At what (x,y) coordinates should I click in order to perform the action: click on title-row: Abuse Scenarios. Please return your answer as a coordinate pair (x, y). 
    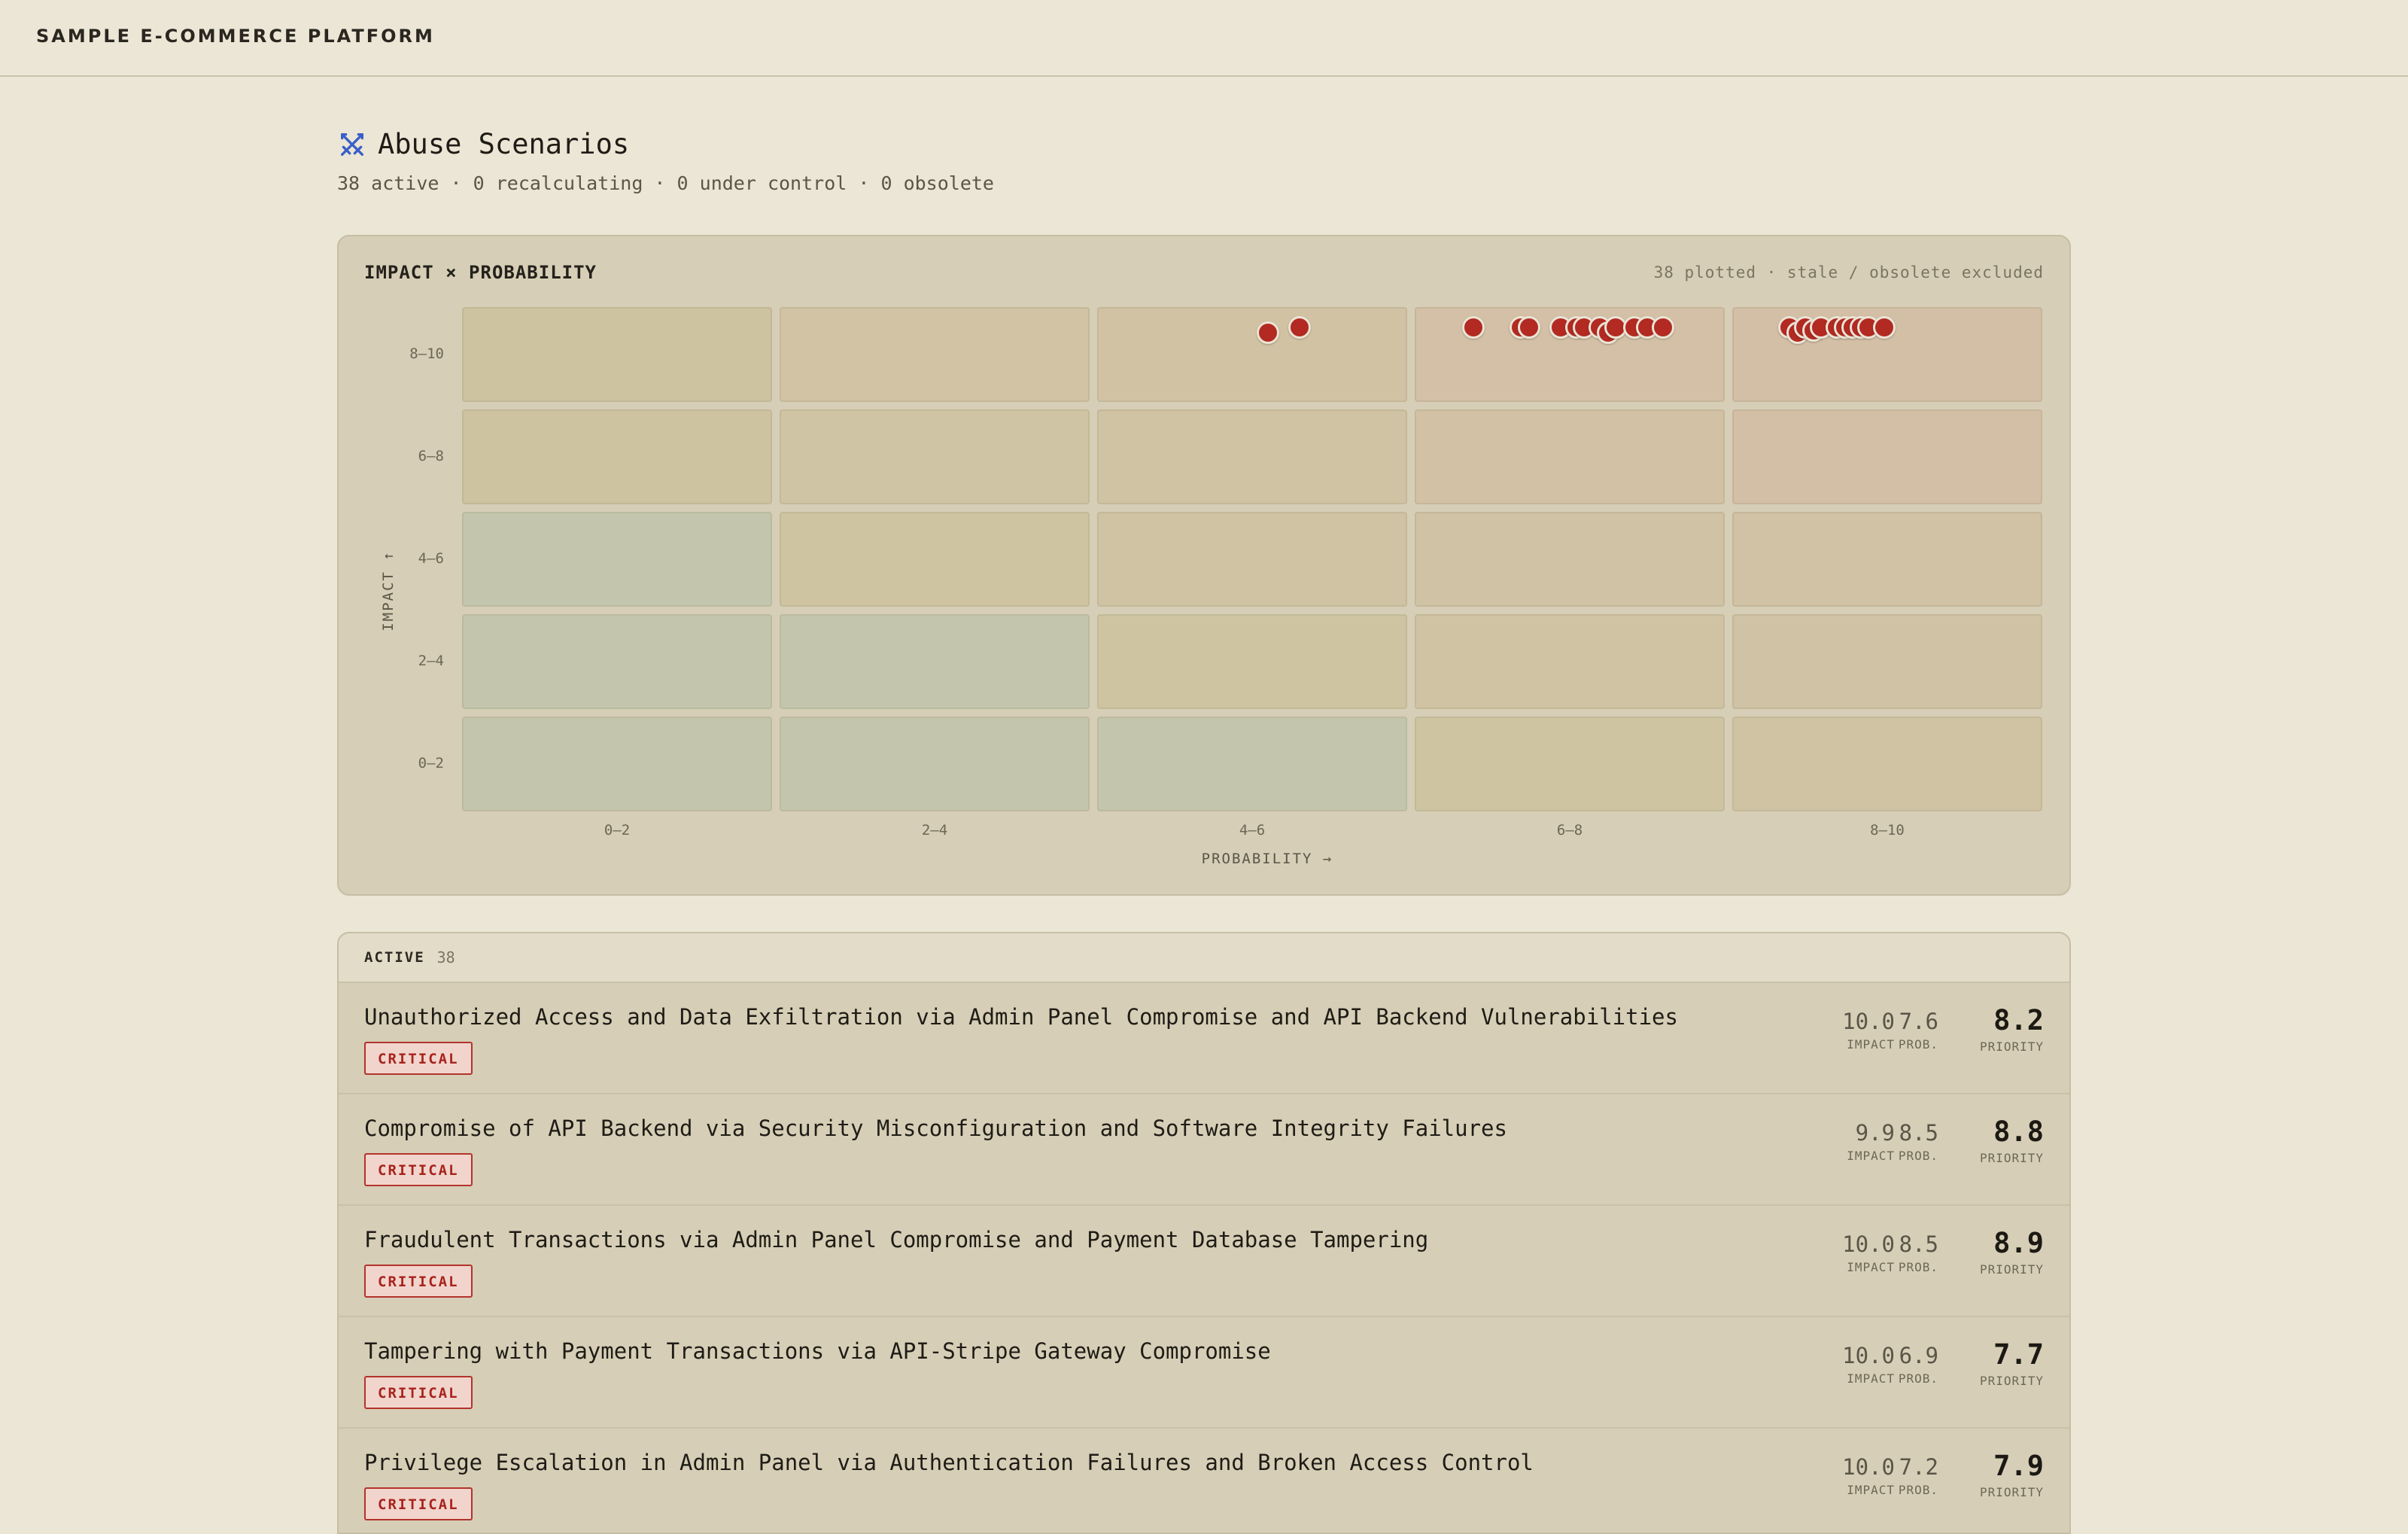
    Looking at the image, I should click on (665, 144).